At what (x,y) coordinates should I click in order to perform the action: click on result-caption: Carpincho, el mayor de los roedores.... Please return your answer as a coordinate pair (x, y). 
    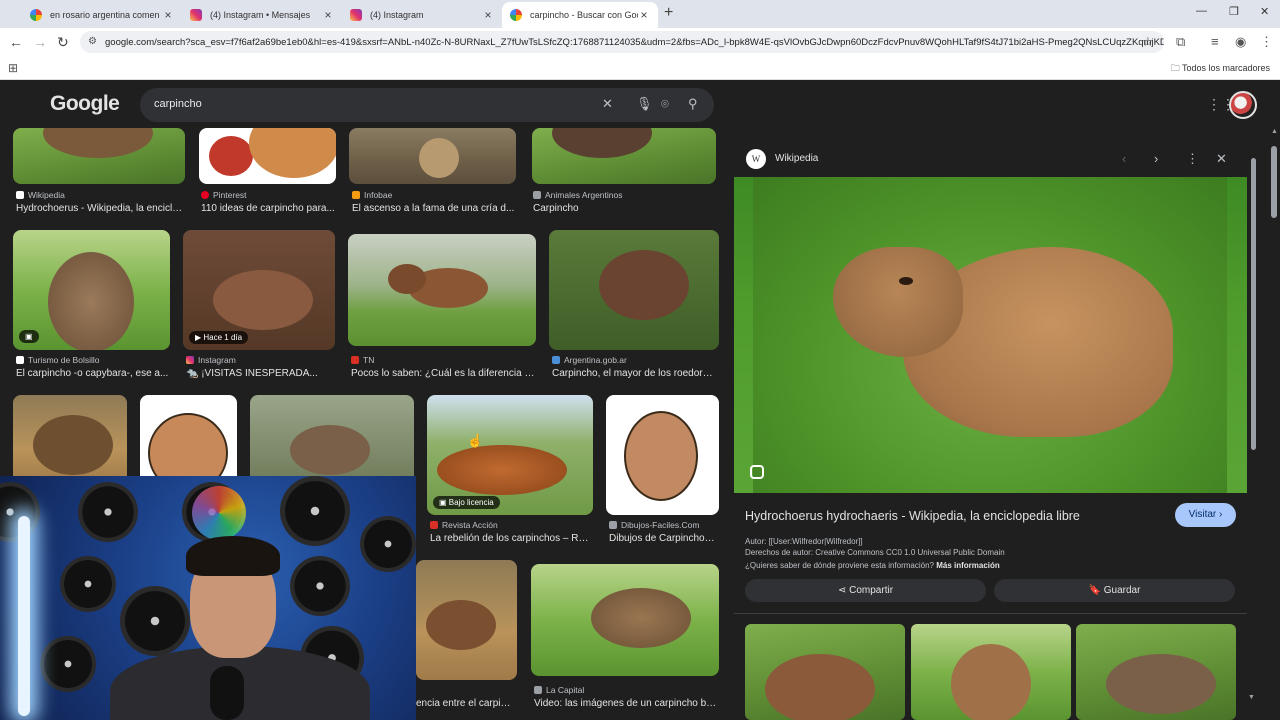
    Looking at the image, I should click on (635, 373).